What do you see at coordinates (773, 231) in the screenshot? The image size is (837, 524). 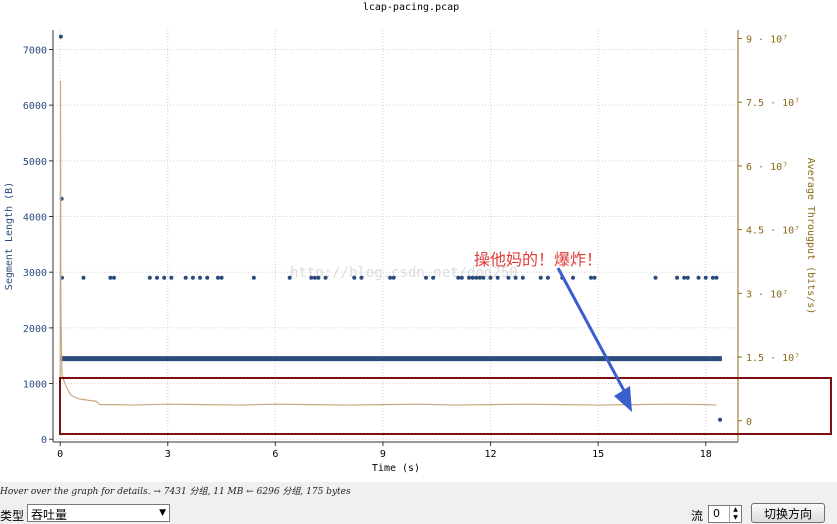 I see `y2-tick-label: 4.5 · 10⁷` at bounding box center [773, 231].